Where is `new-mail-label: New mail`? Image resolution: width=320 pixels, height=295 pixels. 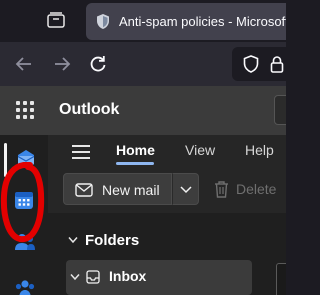
new-mail-label: New mail is located at coordinates (131, 190).